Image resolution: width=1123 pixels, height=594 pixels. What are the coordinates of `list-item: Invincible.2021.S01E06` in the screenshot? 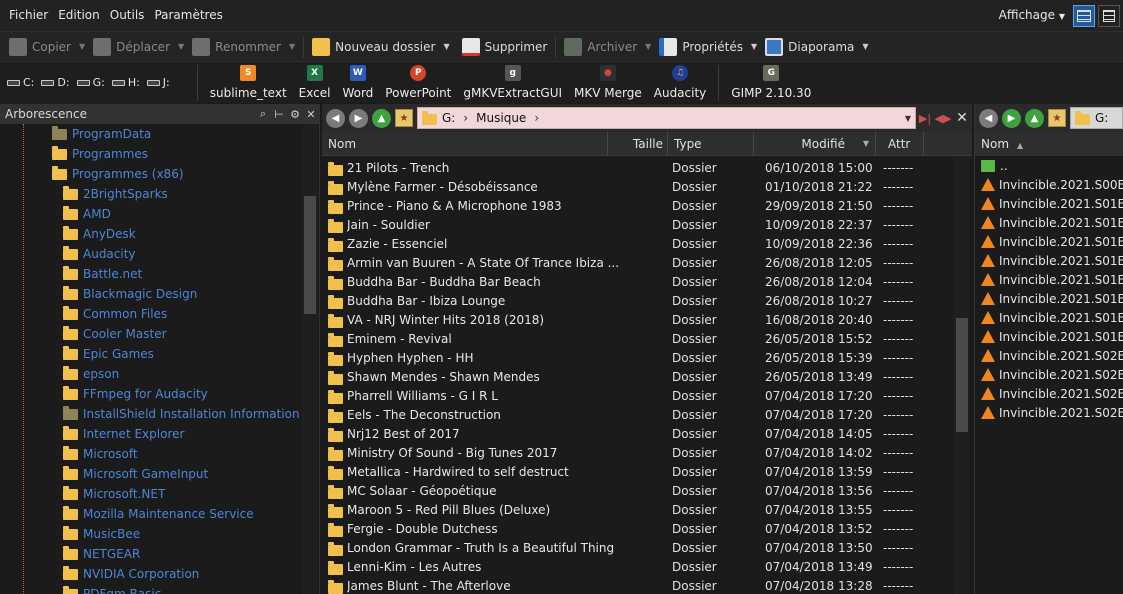 It's located at (1049, 298).